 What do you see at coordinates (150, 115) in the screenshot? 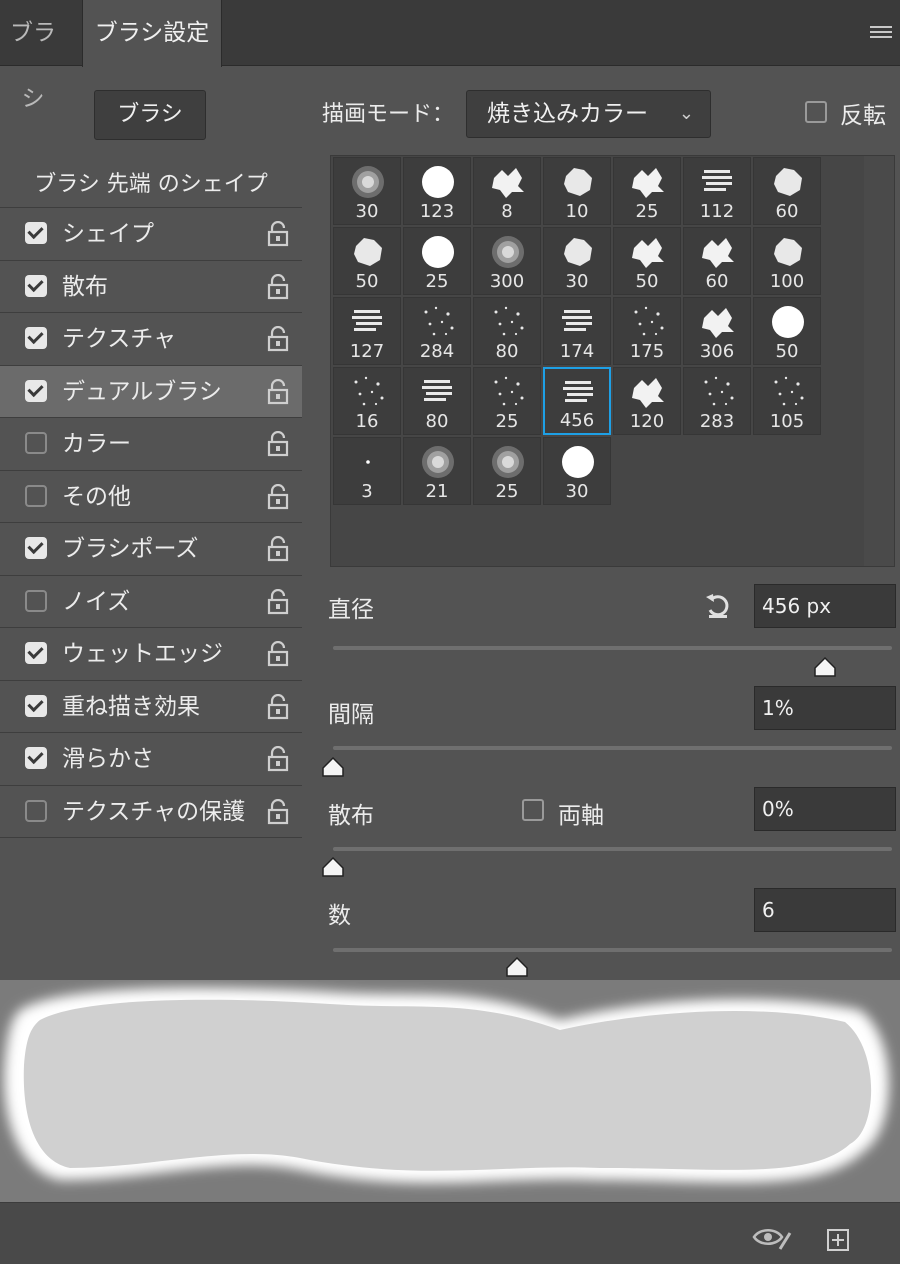
I see `brushes-button: ブラシ` at bounding box center [150, 115].